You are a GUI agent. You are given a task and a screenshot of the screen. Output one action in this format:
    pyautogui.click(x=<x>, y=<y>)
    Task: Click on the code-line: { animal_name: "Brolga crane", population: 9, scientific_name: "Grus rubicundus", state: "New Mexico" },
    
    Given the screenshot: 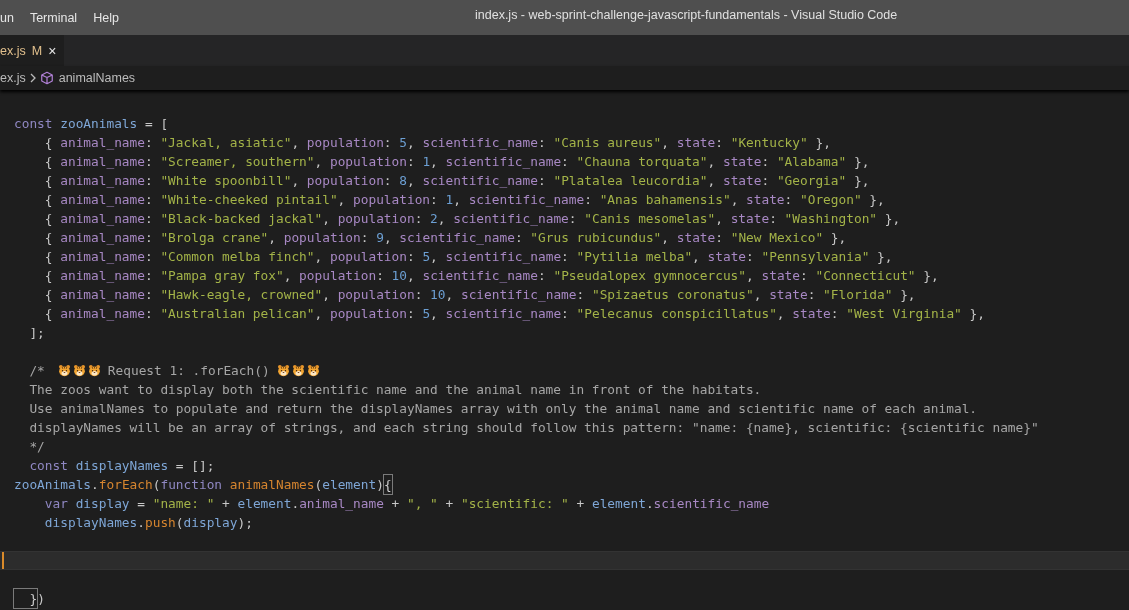 What is the action you would take?
    pyautogui.click(x=445, y=238)
    